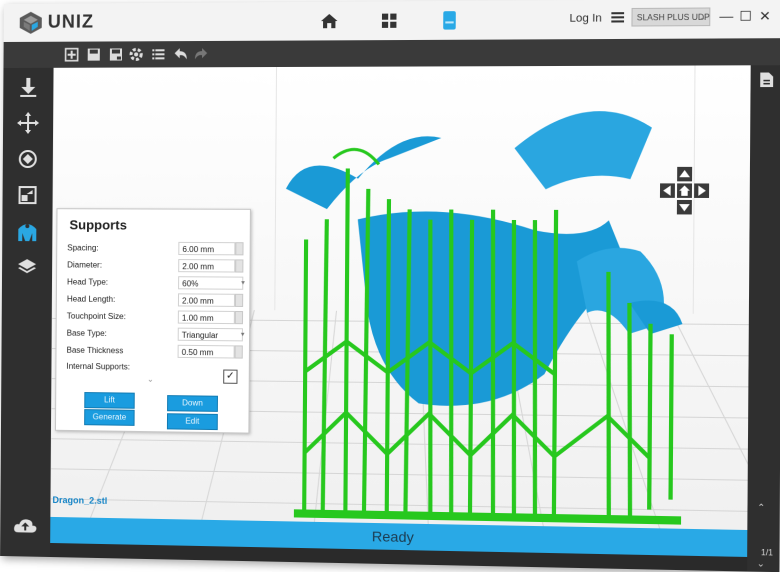 This screenshot has width=780, height=572. I want to click on list-icon, so click(158, 54).